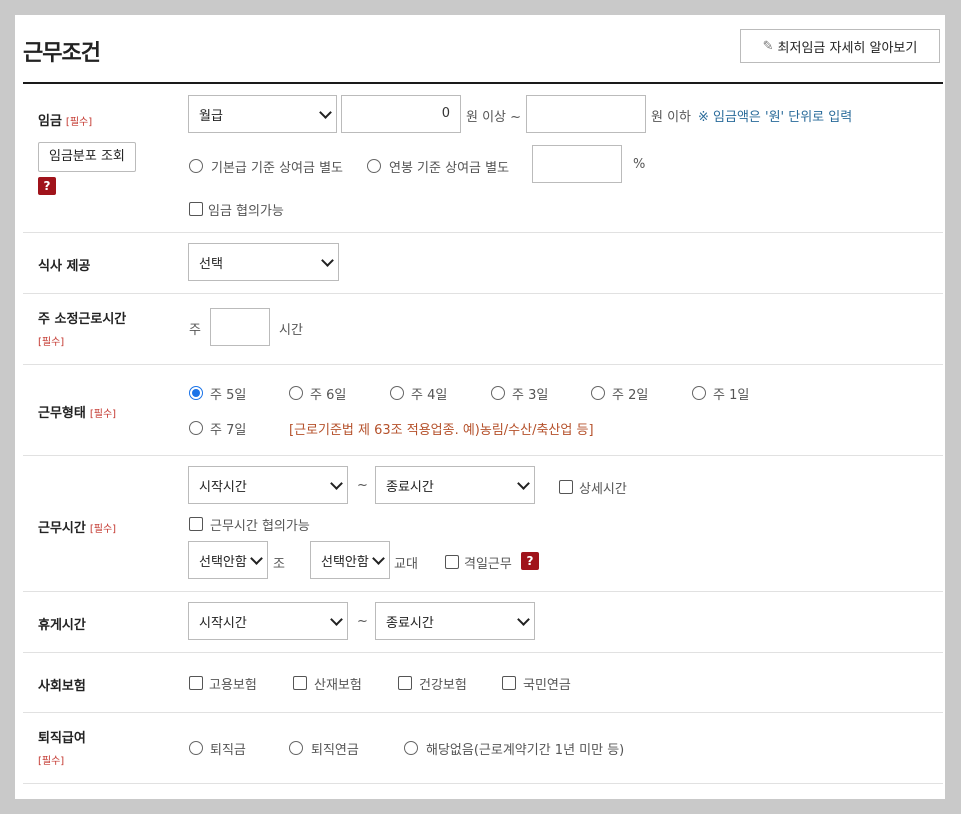 The image size is (961, 814). I want to click on min-wage-info-button: ✎ 최저임금 자세히 알아보기, so click(840, 46).